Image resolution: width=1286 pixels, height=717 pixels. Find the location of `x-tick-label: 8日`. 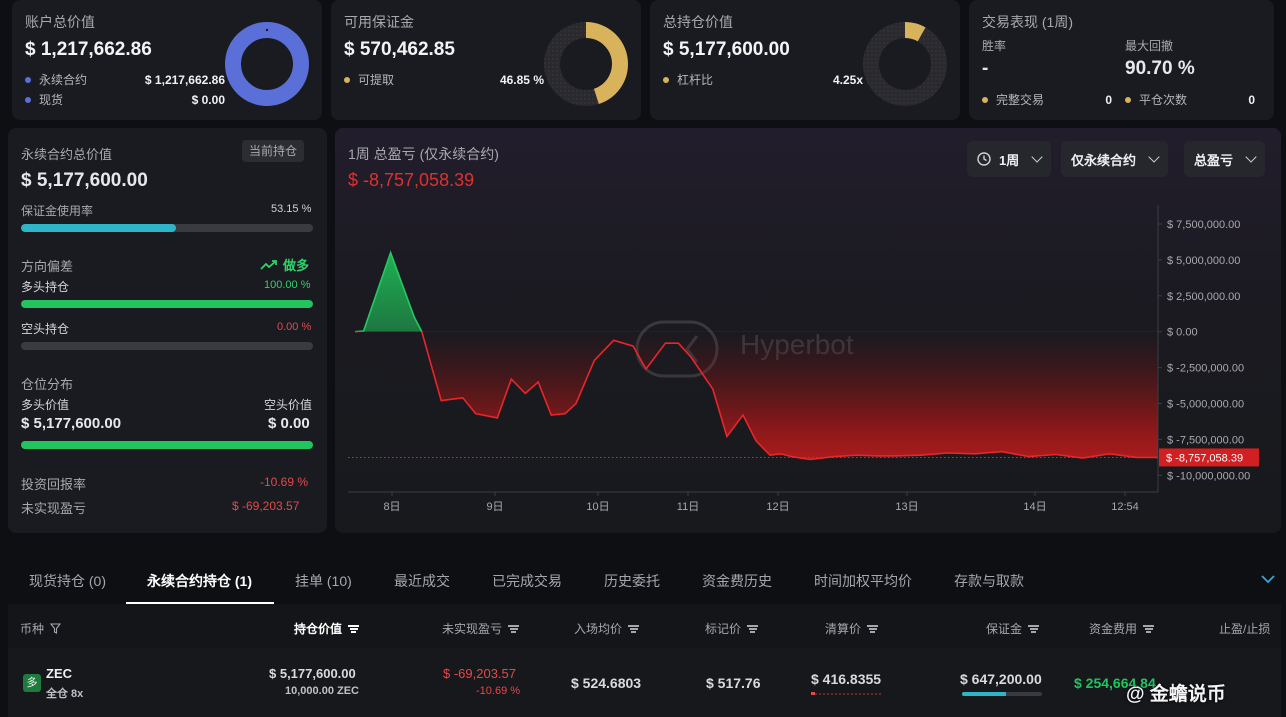

x-tick-label: 8日 is located at coordinates (391, 507).